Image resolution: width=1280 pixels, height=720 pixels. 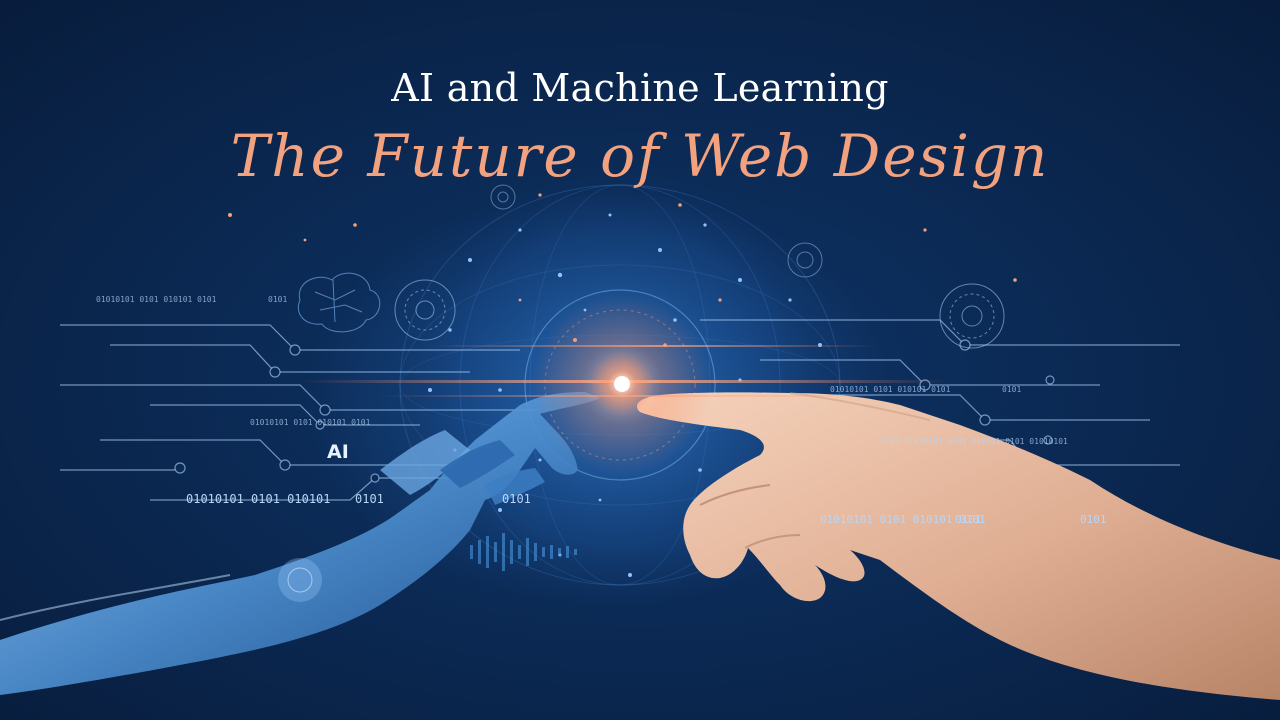 I want to click on title-heading: AI and Machine Learning, so click(x=640, y=88).